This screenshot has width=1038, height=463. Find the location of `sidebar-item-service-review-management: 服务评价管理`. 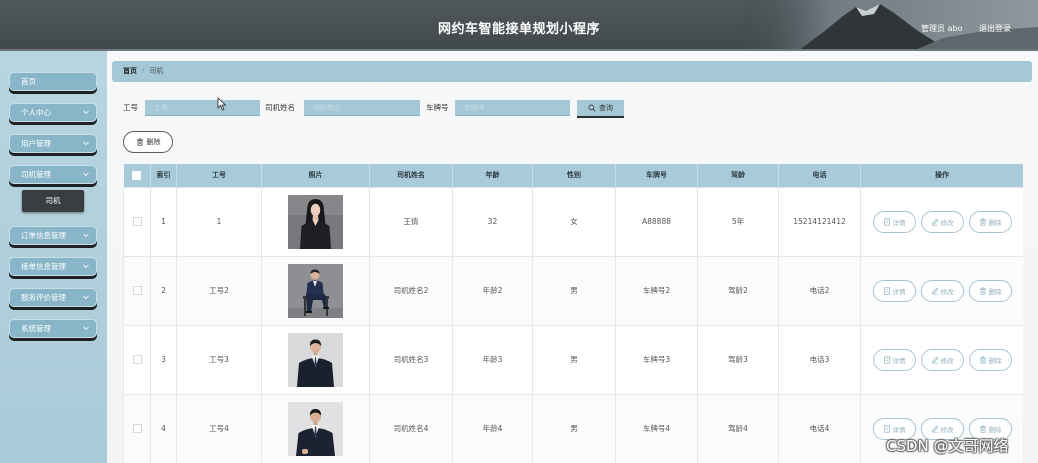

sidebar-item-service-review-management: 服务评价管理 is located at coordinates (53, 297).